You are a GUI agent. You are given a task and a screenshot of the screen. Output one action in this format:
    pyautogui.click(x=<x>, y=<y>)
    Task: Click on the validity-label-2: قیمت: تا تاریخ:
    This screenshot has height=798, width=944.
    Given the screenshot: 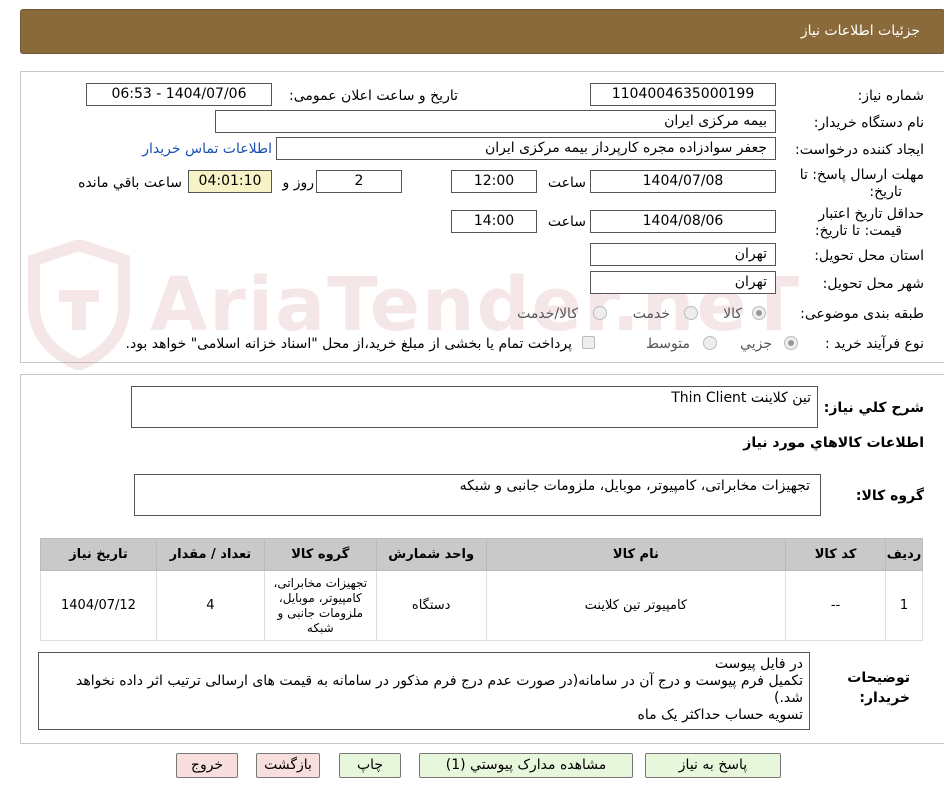 What is the action you would take?
    pyautogui.click(x=858, y=231)
    